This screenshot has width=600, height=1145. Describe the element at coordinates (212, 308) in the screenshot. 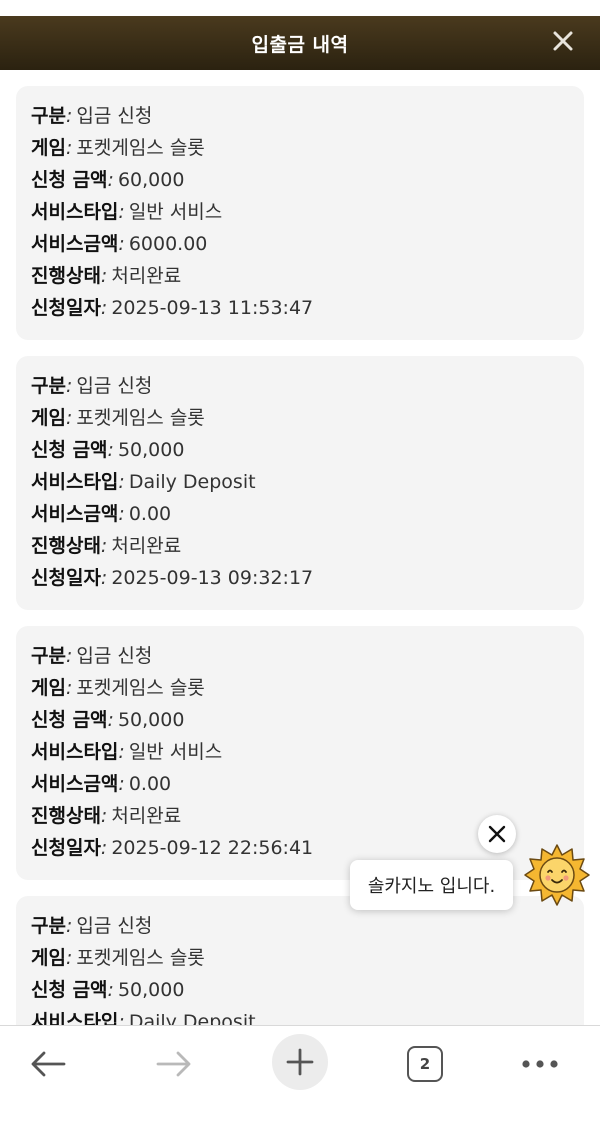

I see `record-date-value: 2025-09-13 11:53:47` at that location.